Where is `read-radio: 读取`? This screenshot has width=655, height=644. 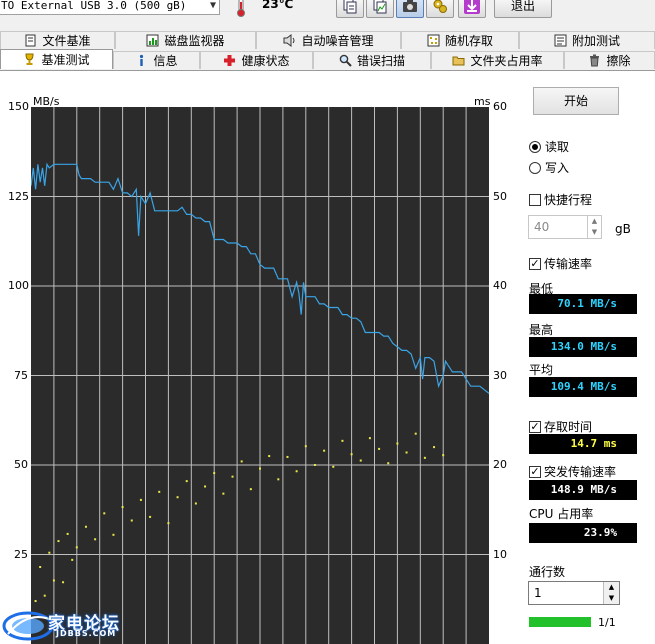
read-radio: 读取 is located at coordinates (549, 146).